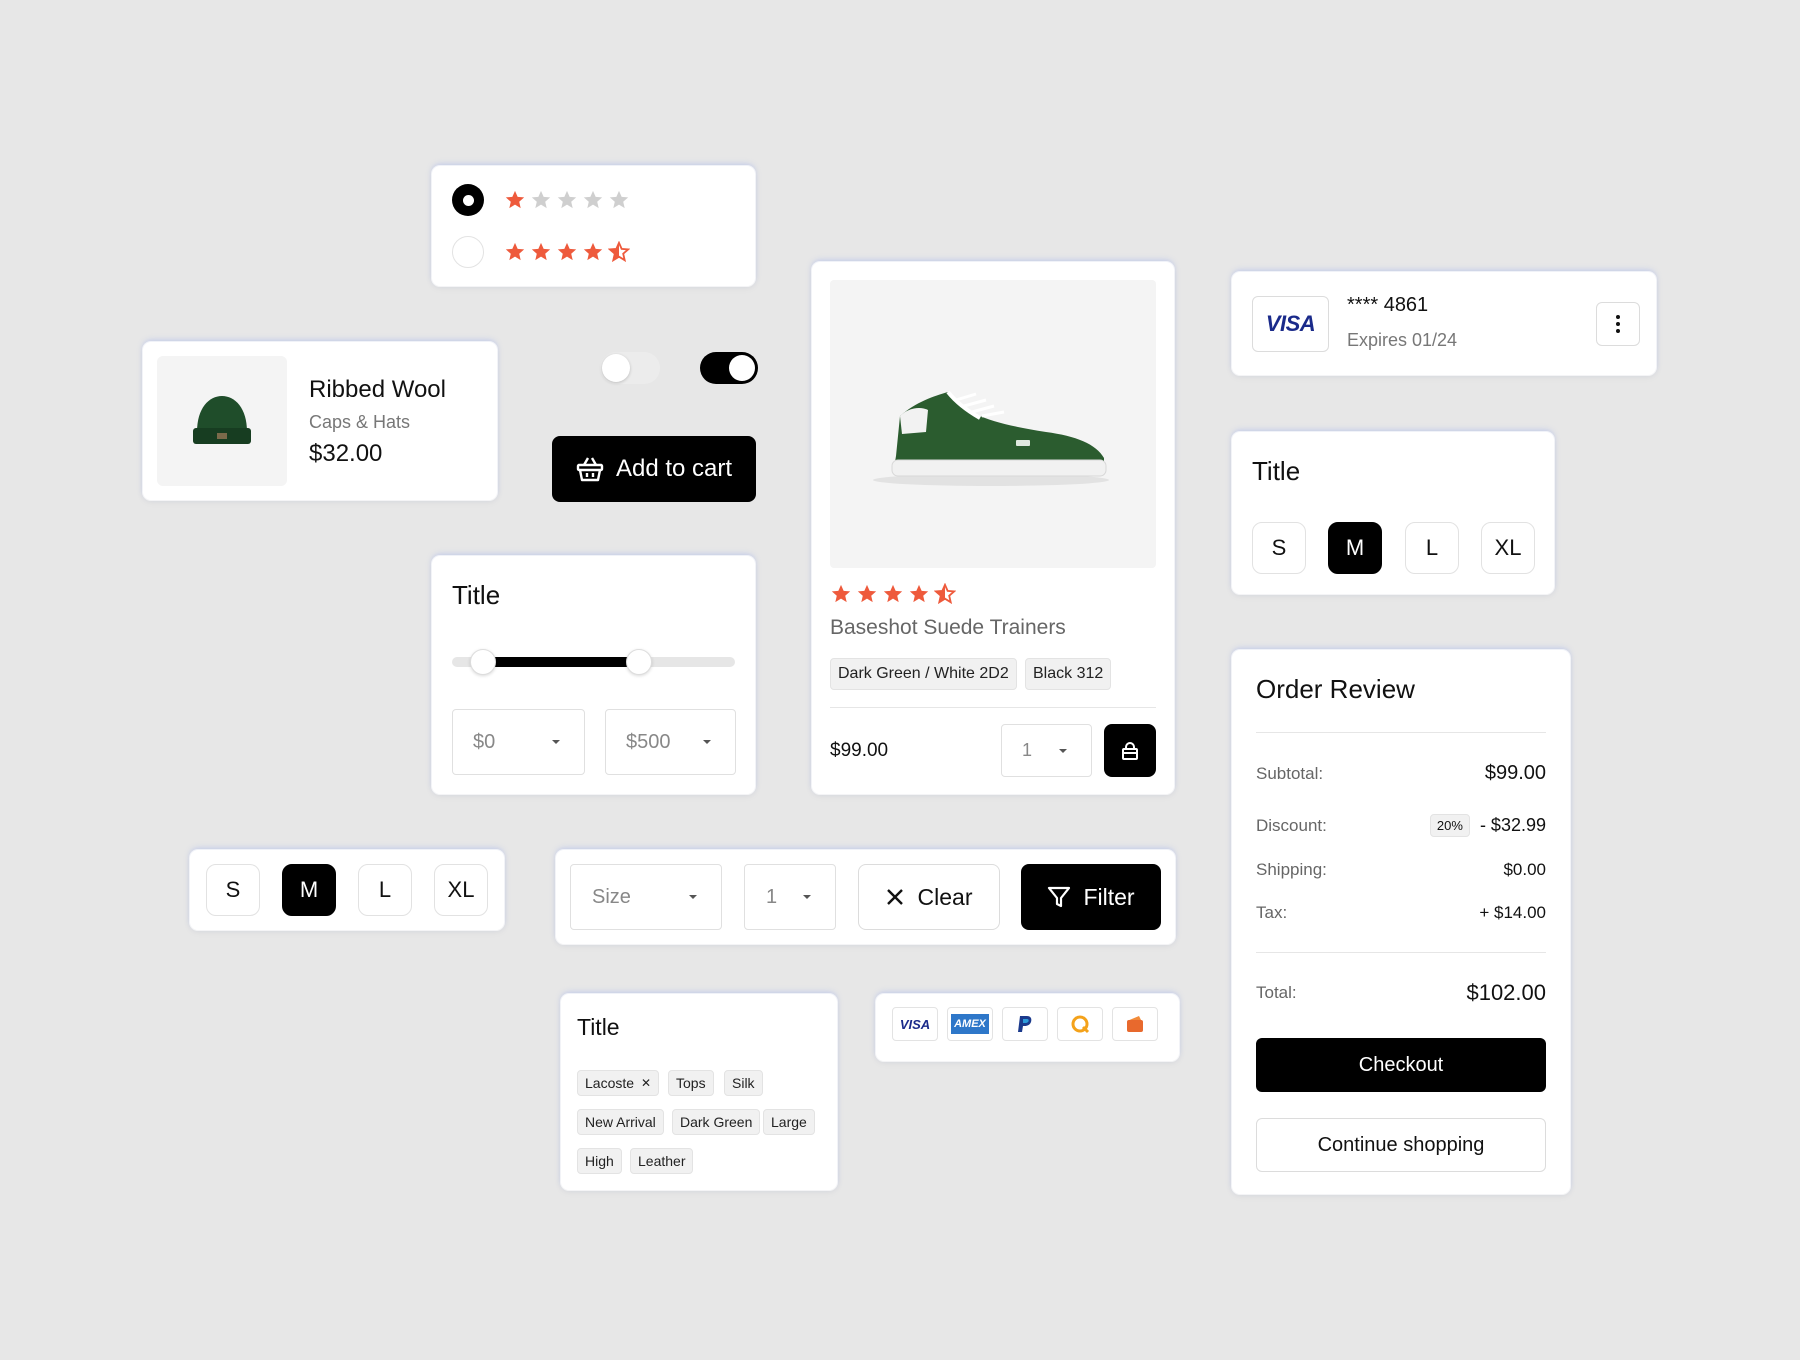 This screenshot has width=1800, height=1360. I want to click on clear-button: Clear, so click(929, 897).